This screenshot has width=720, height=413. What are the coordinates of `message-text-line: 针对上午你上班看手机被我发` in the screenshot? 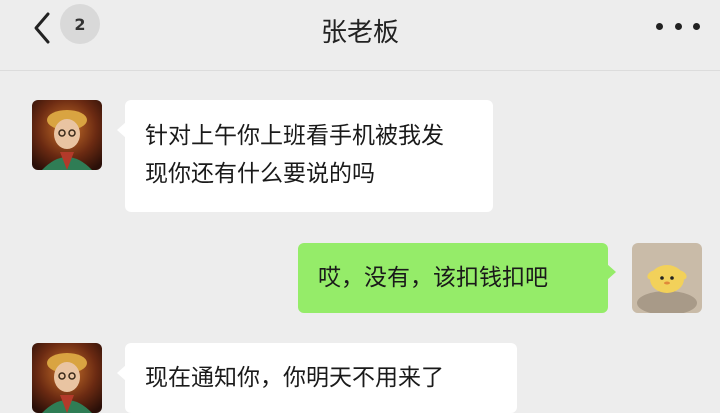 It's located at (294, 136).